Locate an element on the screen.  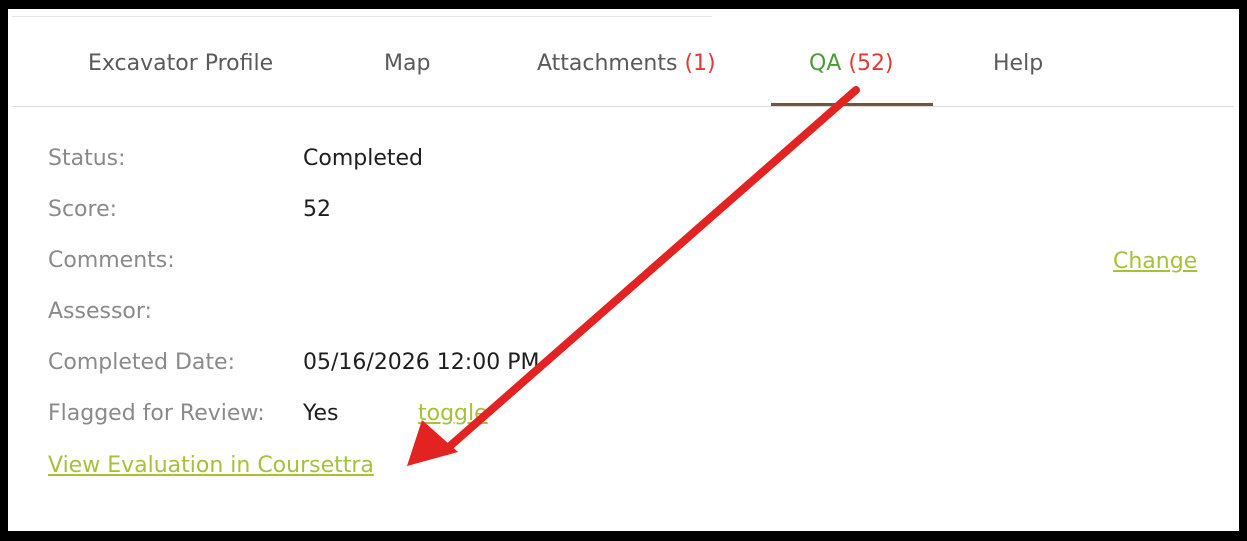
tab-label: Attachments is located at coordinates (611, 63).